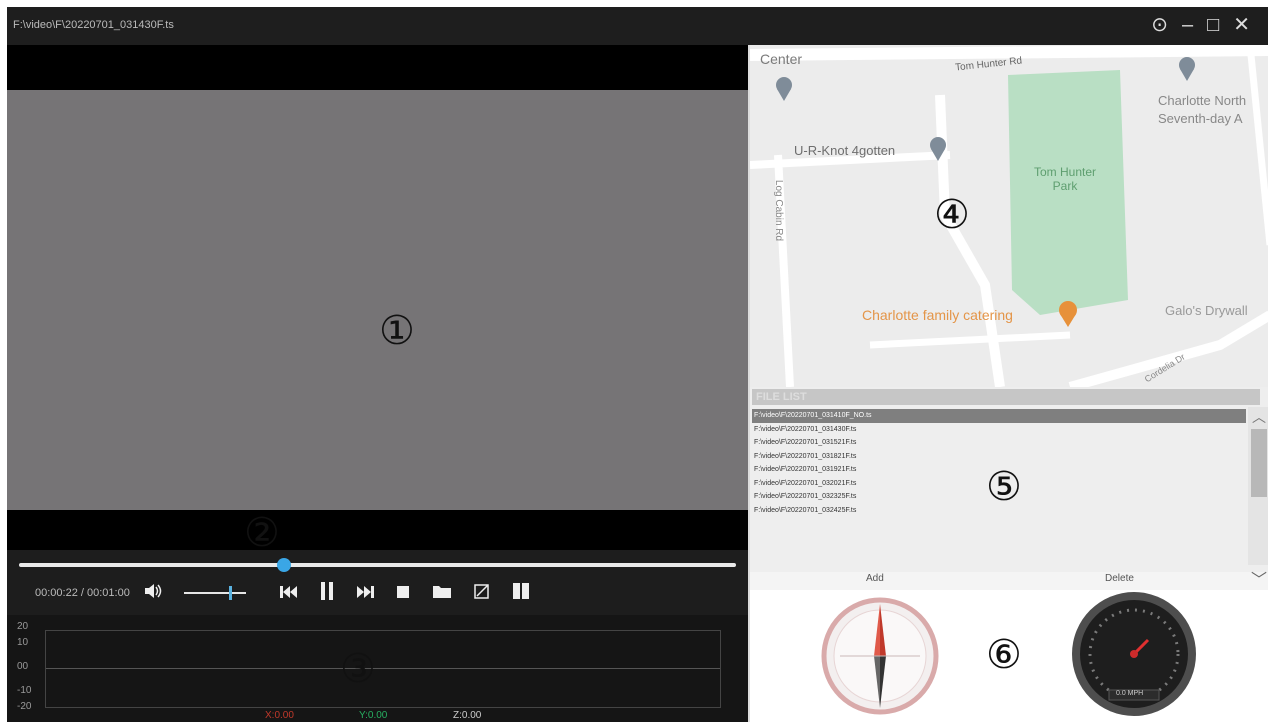 Image resolution: width=1268 pixels, height=727 pixels. I want to click on file-list-item: F:\video\F\20220701_031410F_NO.ts, so click(999, 416).